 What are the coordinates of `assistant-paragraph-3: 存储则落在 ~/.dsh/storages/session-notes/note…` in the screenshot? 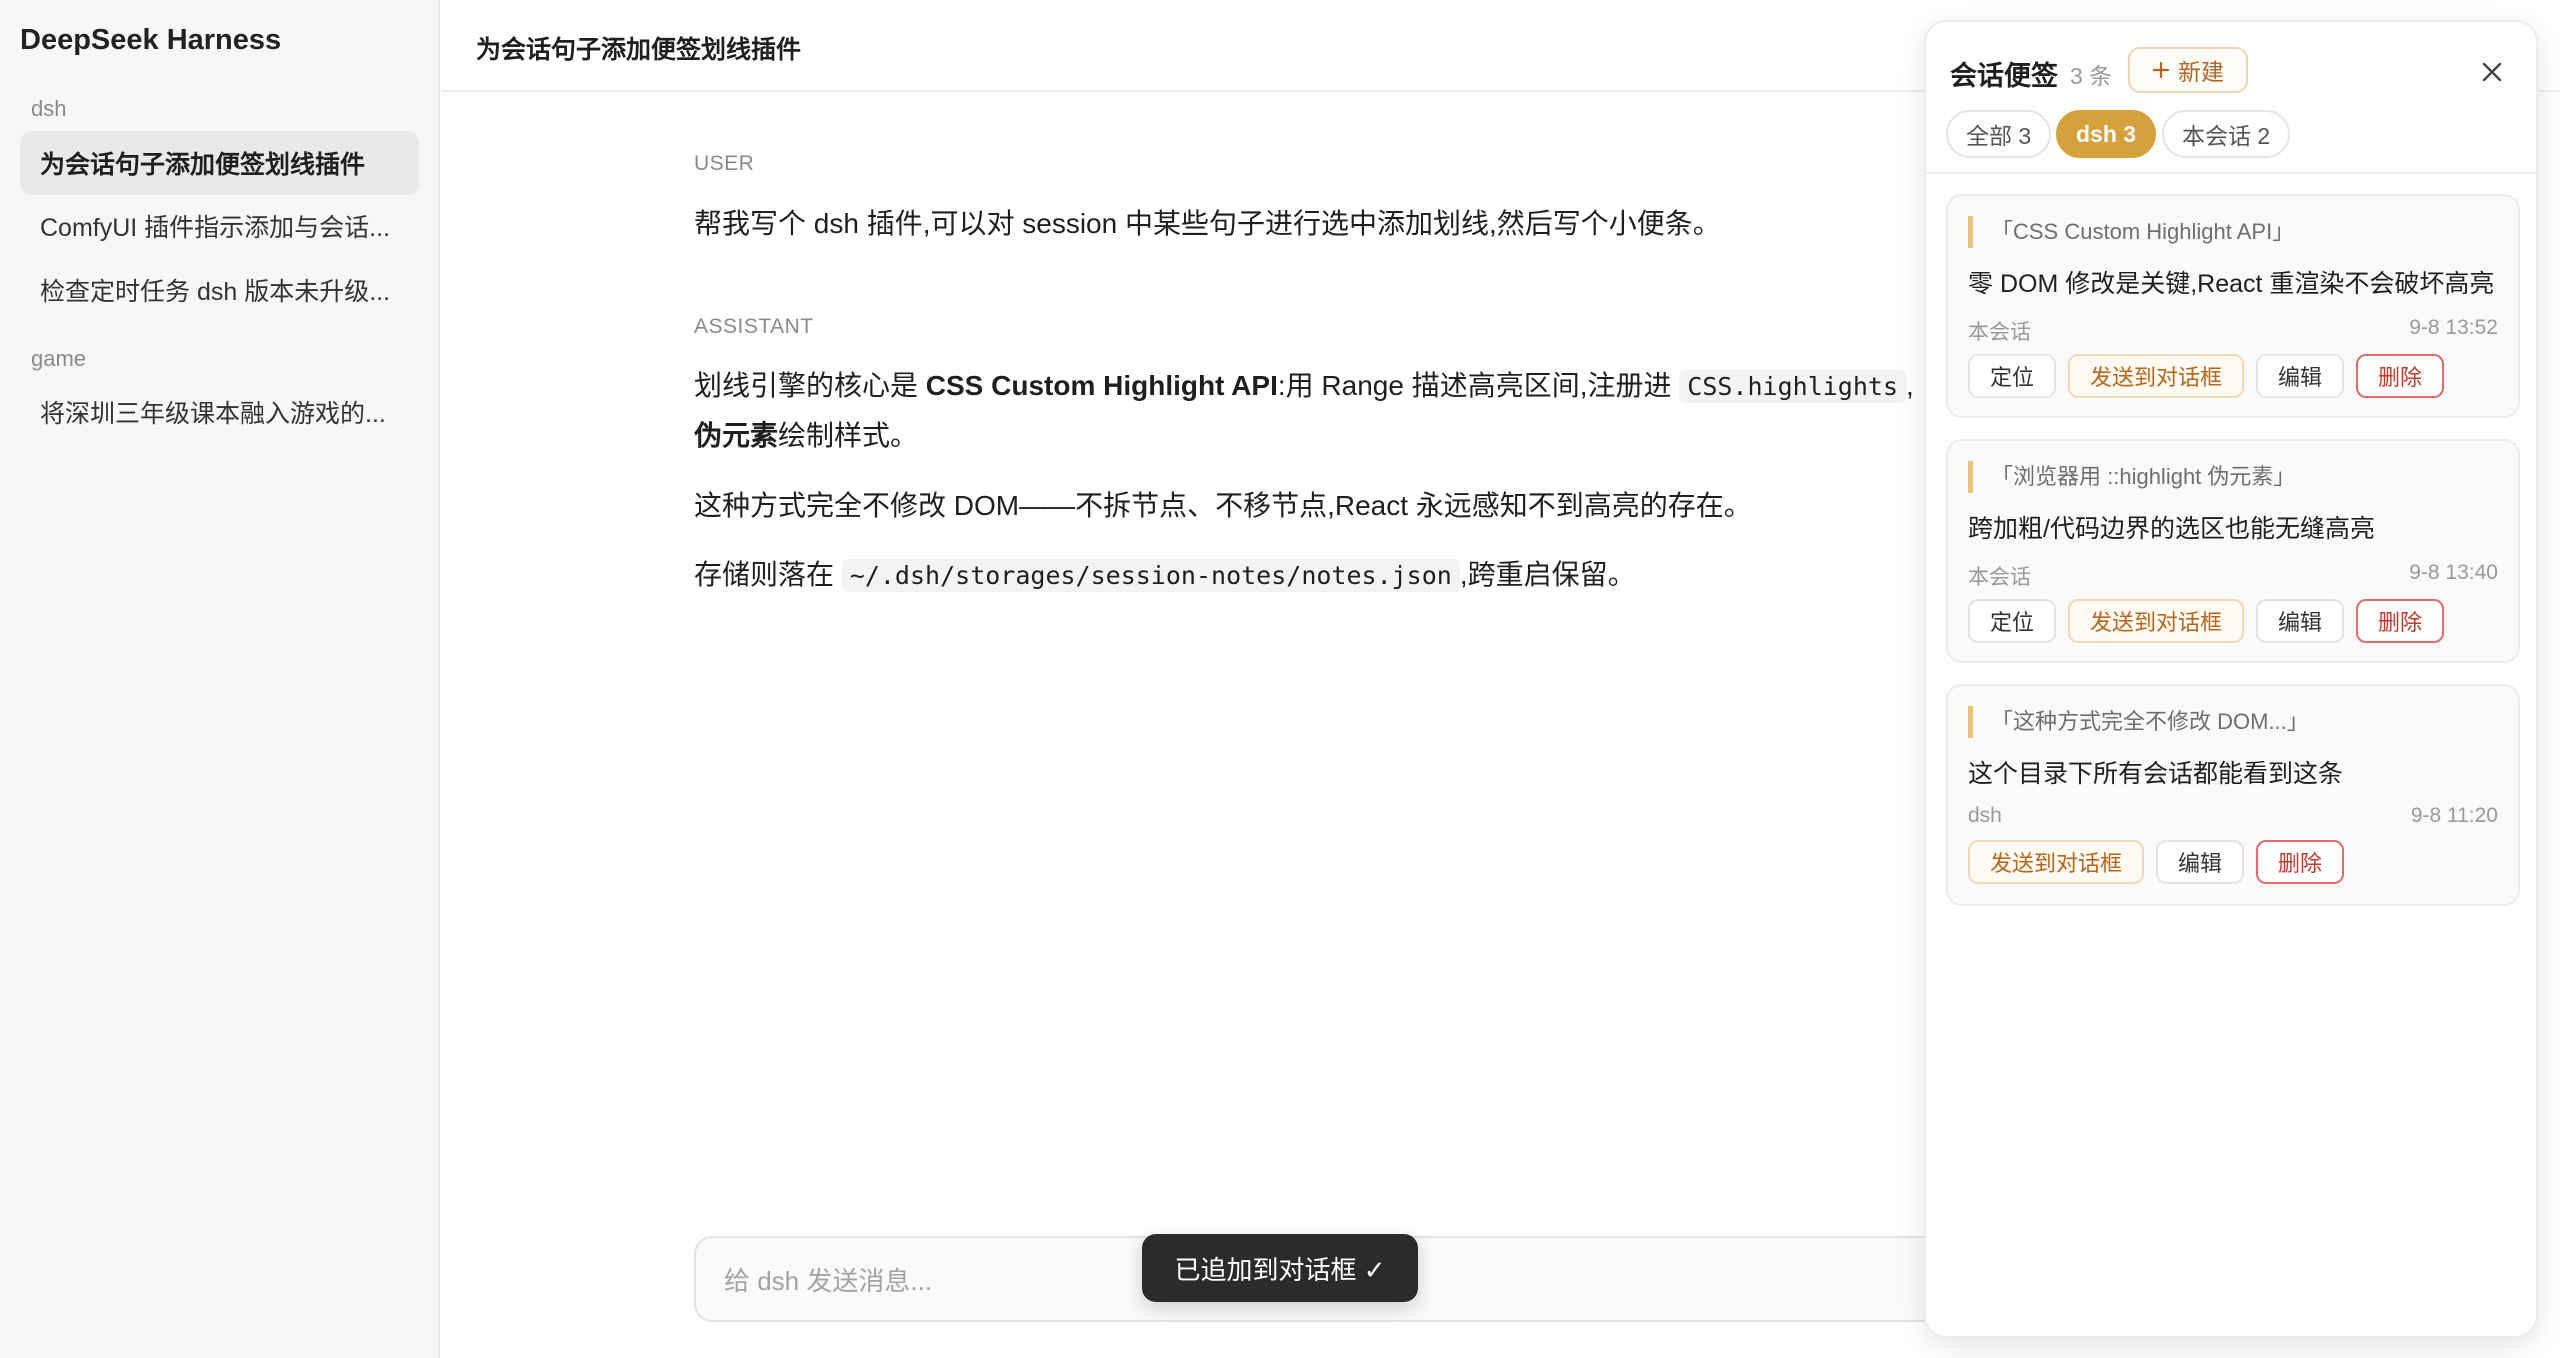 It's located at (1165, 573).